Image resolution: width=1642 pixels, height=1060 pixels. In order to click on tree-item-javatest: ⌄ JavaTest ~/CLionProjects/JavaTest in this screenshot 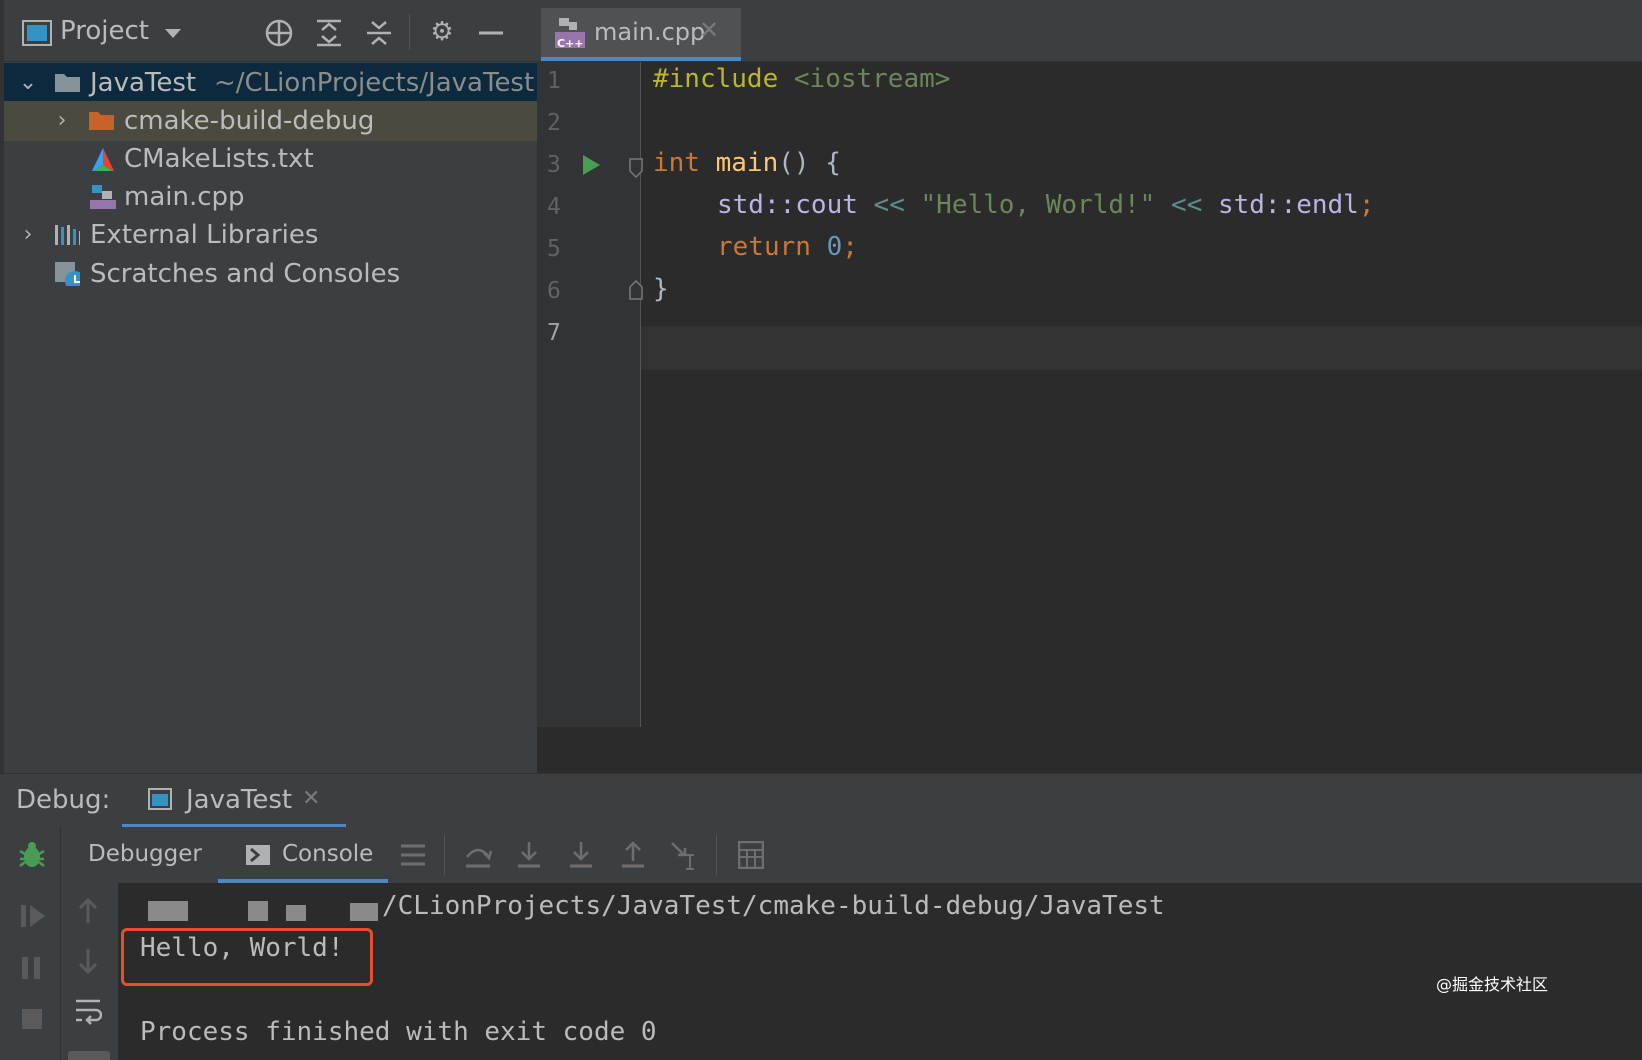, I will do `click(270, 83)`.